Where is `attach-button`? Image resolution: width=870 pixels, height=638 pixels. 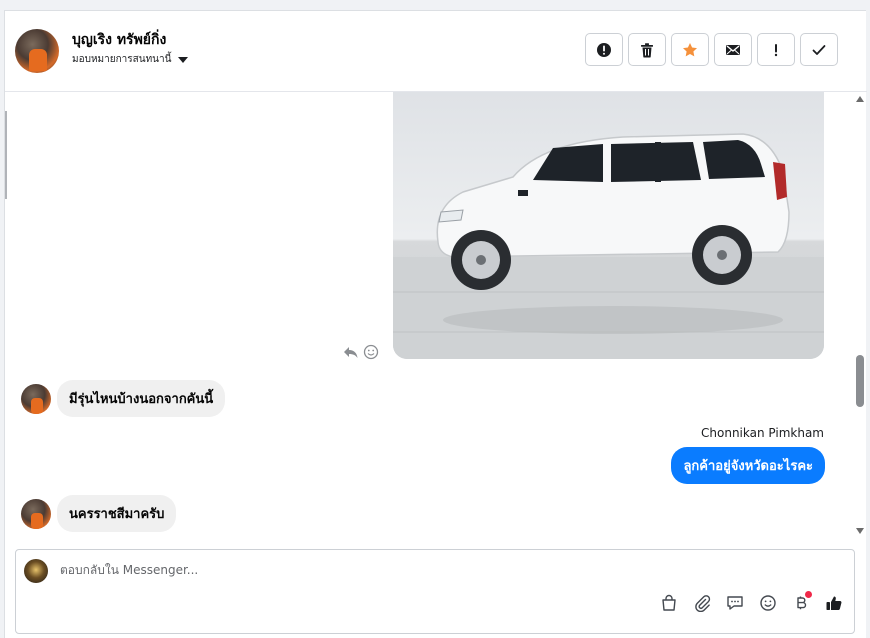 attach-button is located at coordinates (701, 602).